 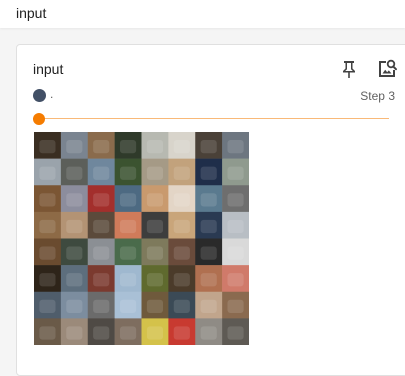 I want to click on slider-thumb, so click(x=39, y=119).